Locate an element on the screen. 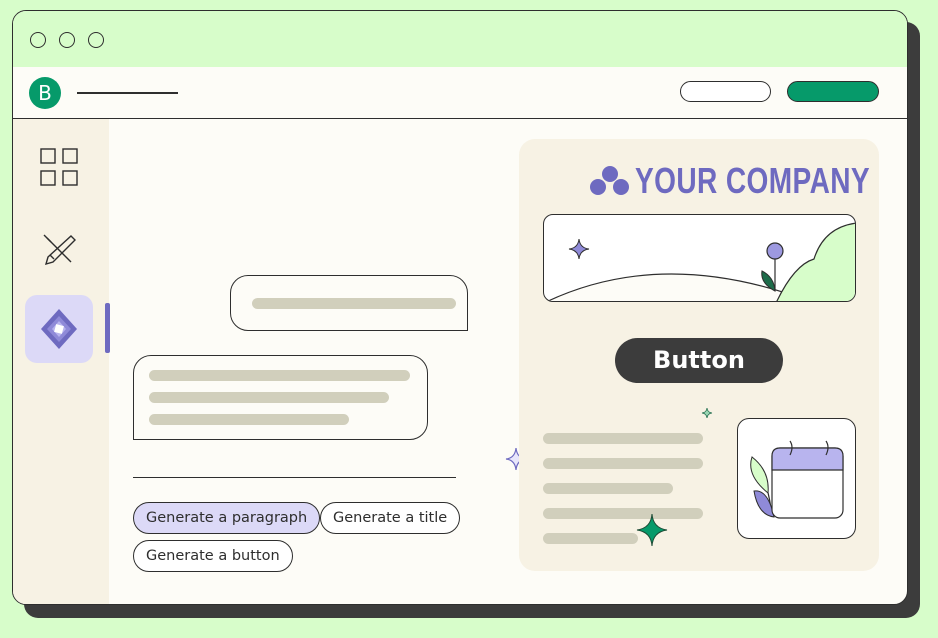  assistant-message-bubble is located at coordinates (280, 397).